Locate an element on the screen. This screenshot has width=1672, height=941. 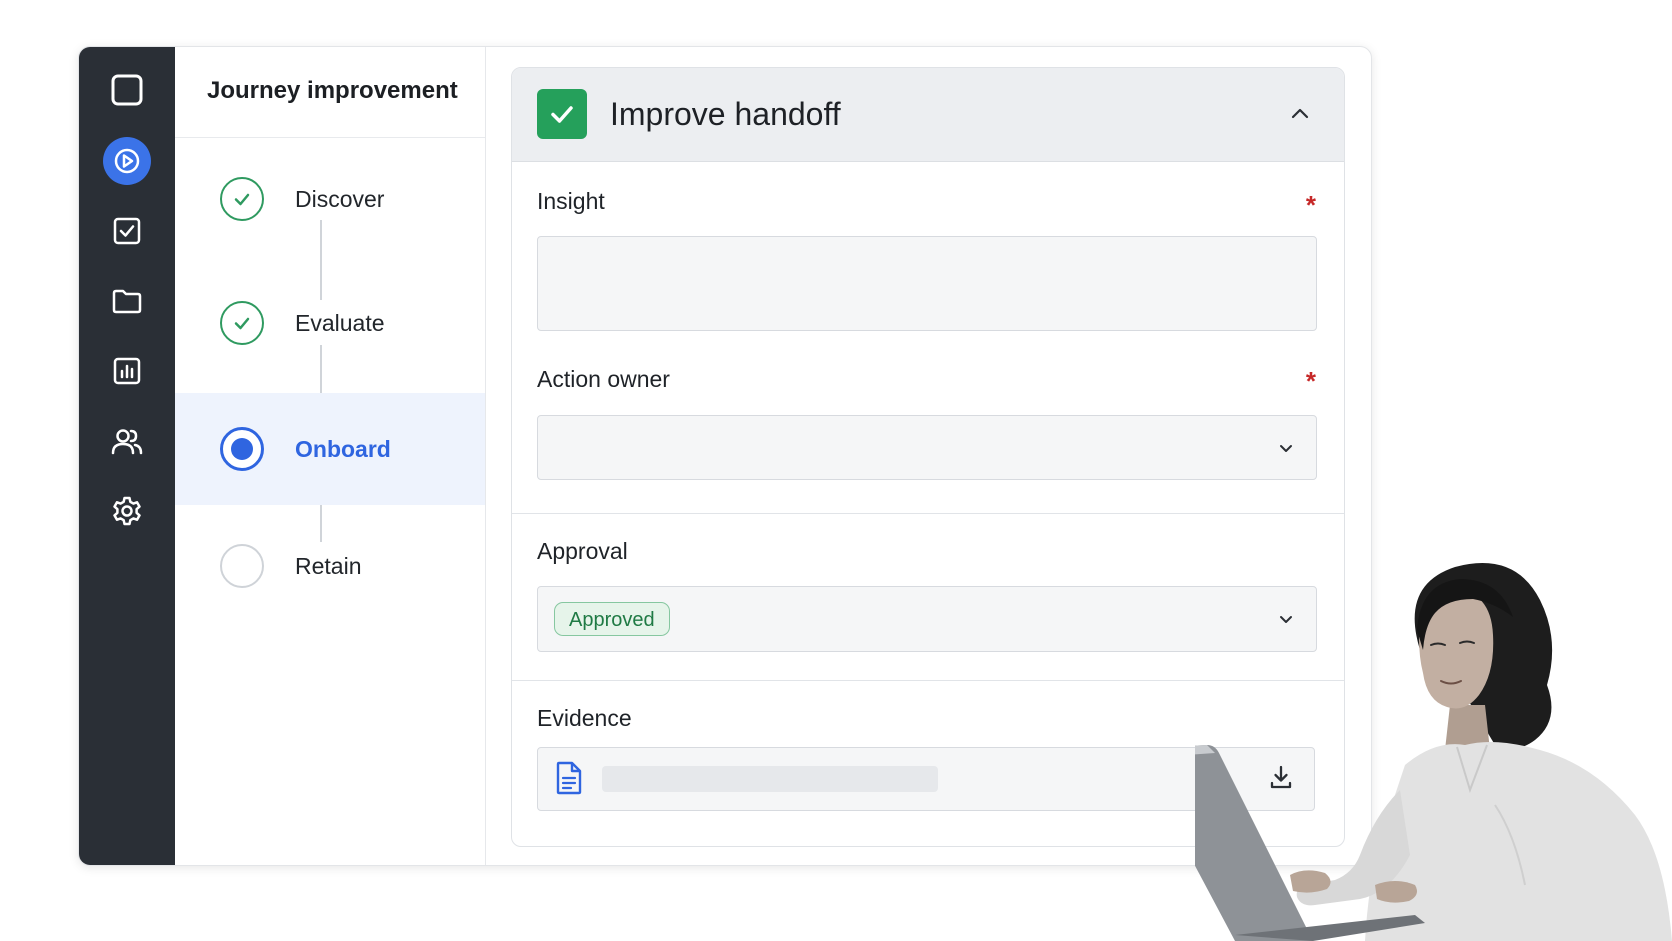
home-nav is located at coordinates (127, 90).